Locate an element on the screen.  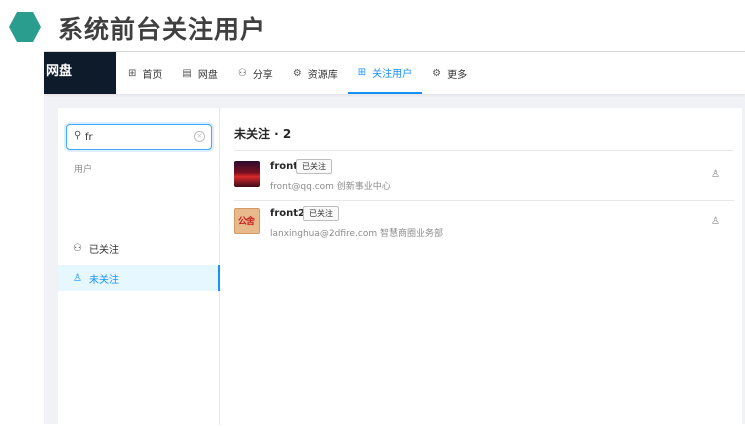
nav-item-label: 分享 is located at coordinates (262, 75).